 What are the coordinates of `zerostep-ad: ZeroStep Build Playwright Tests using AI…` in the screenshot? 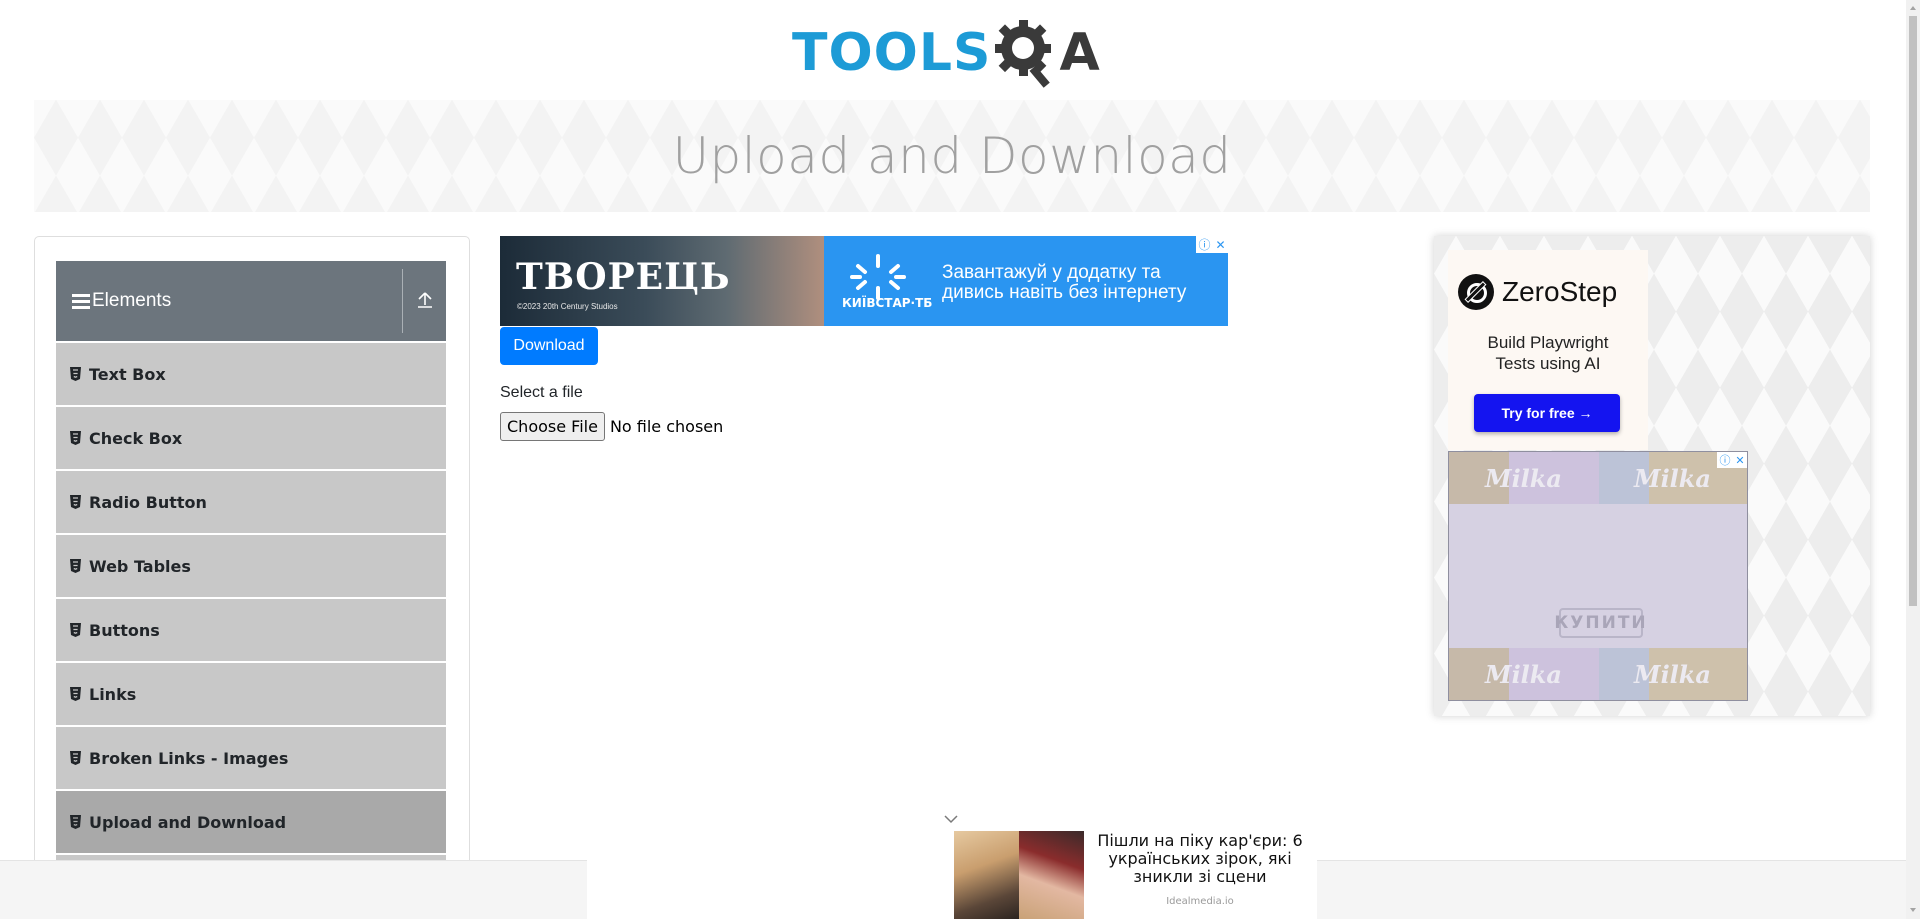 It's located at (1548, 350).